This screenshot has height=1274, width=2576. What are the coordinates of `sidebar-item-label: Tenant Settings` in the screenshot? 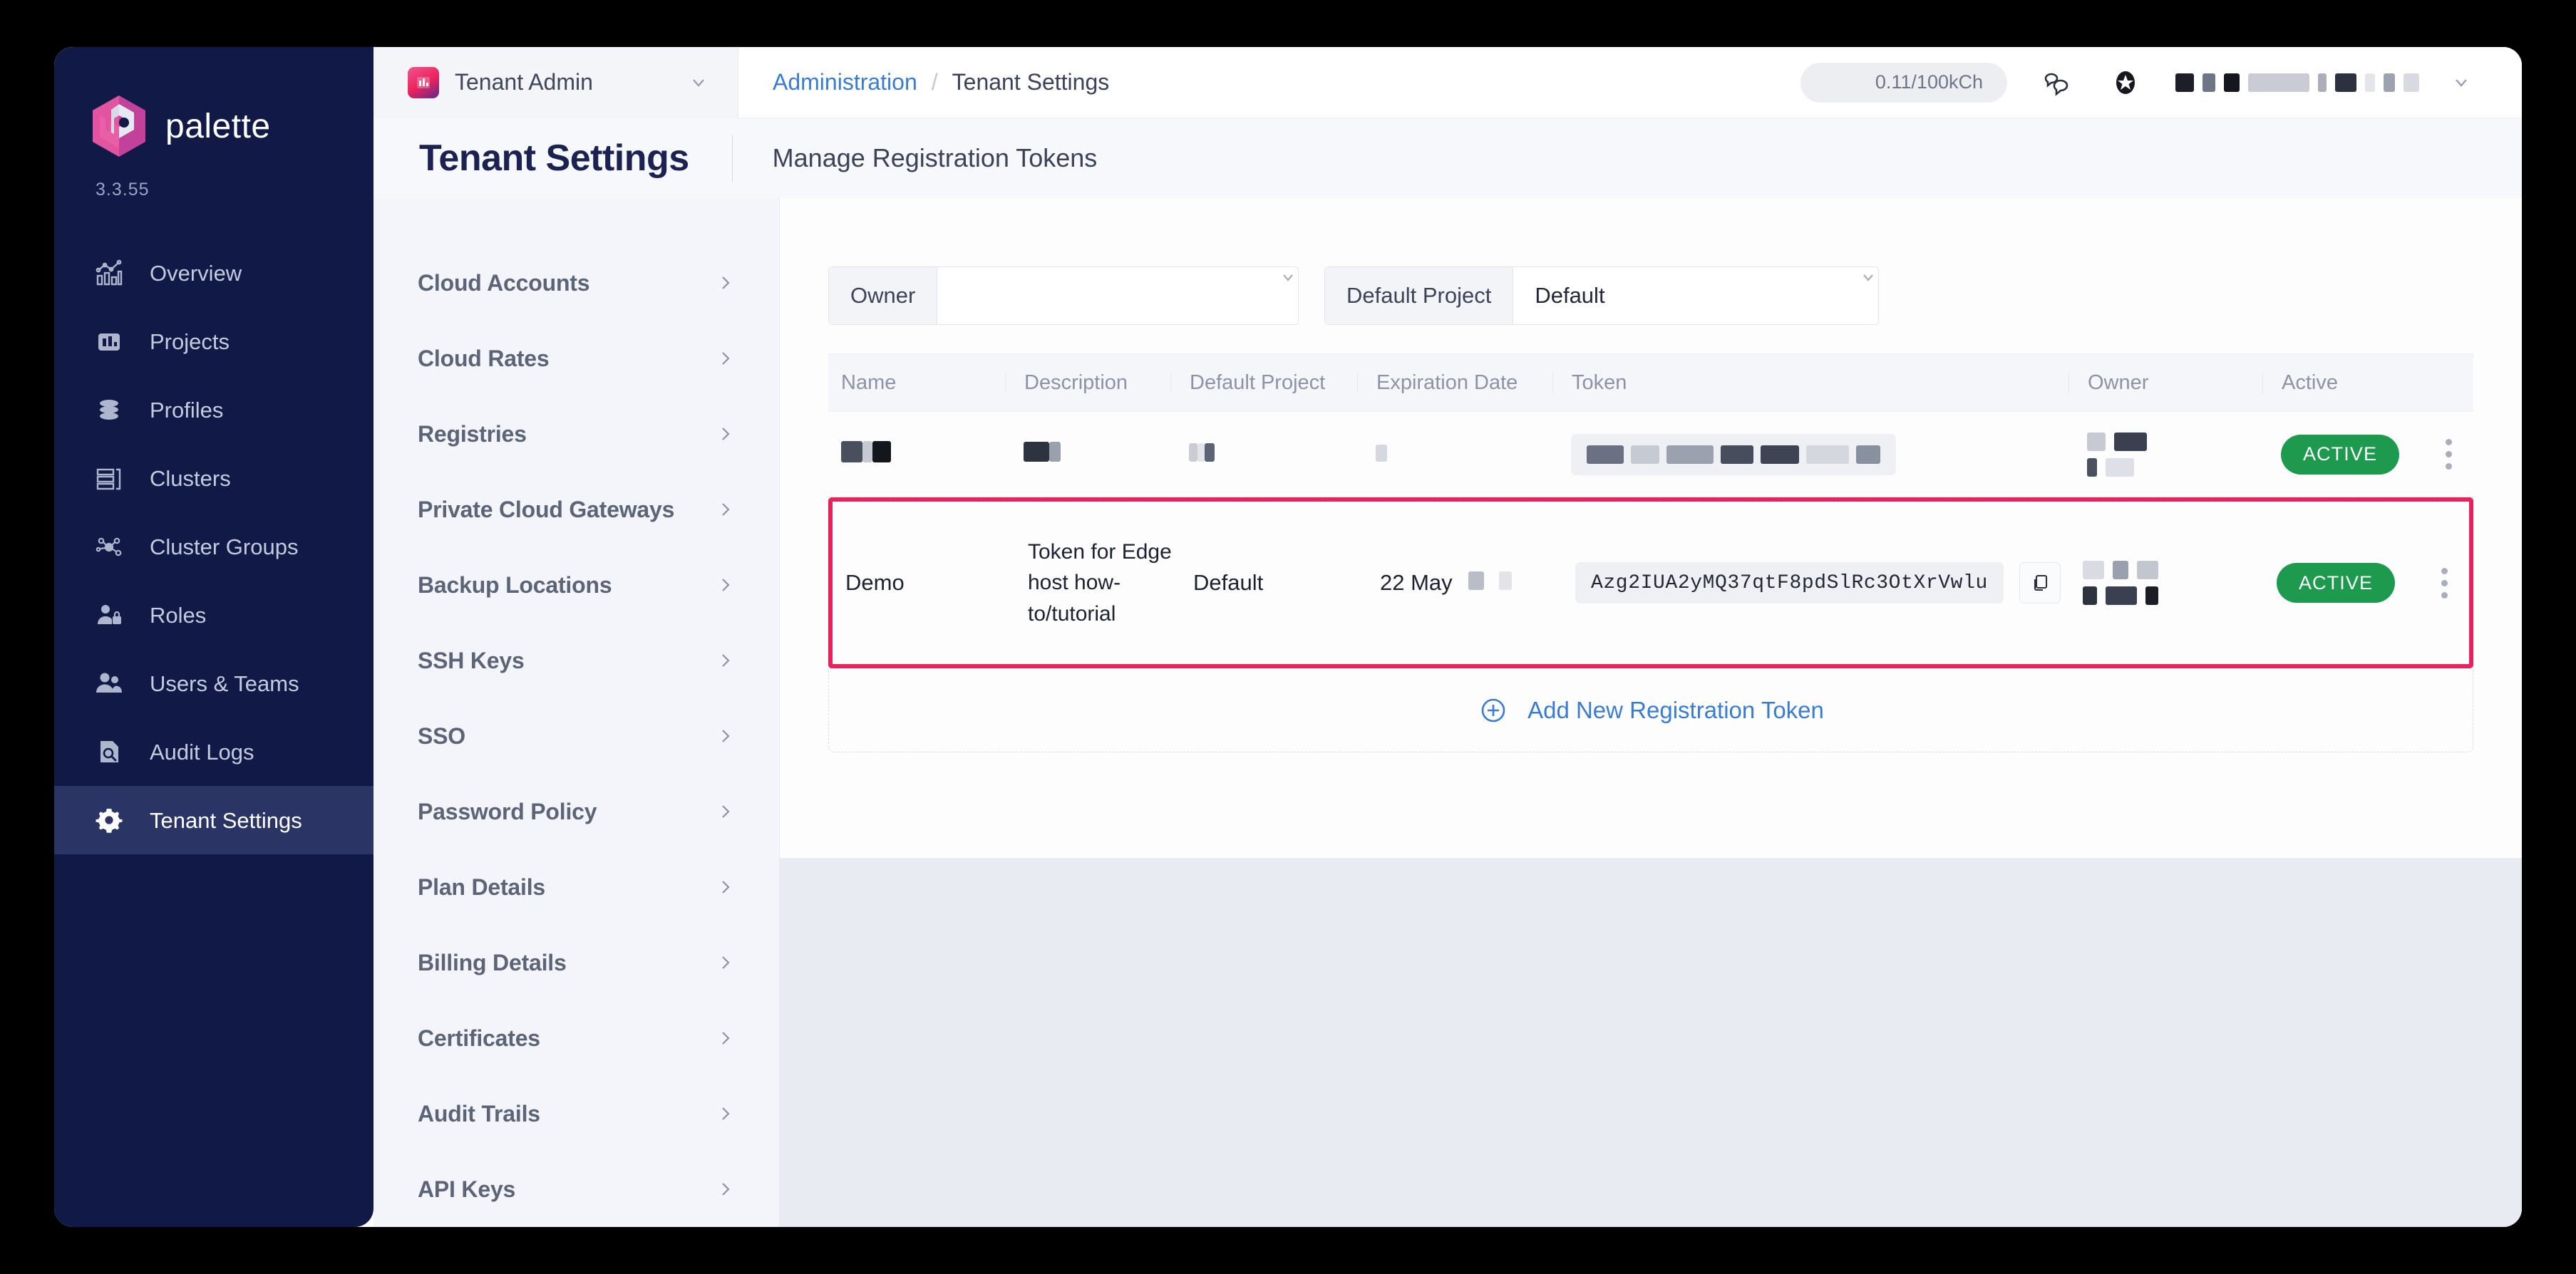 It's located at (226, 820).